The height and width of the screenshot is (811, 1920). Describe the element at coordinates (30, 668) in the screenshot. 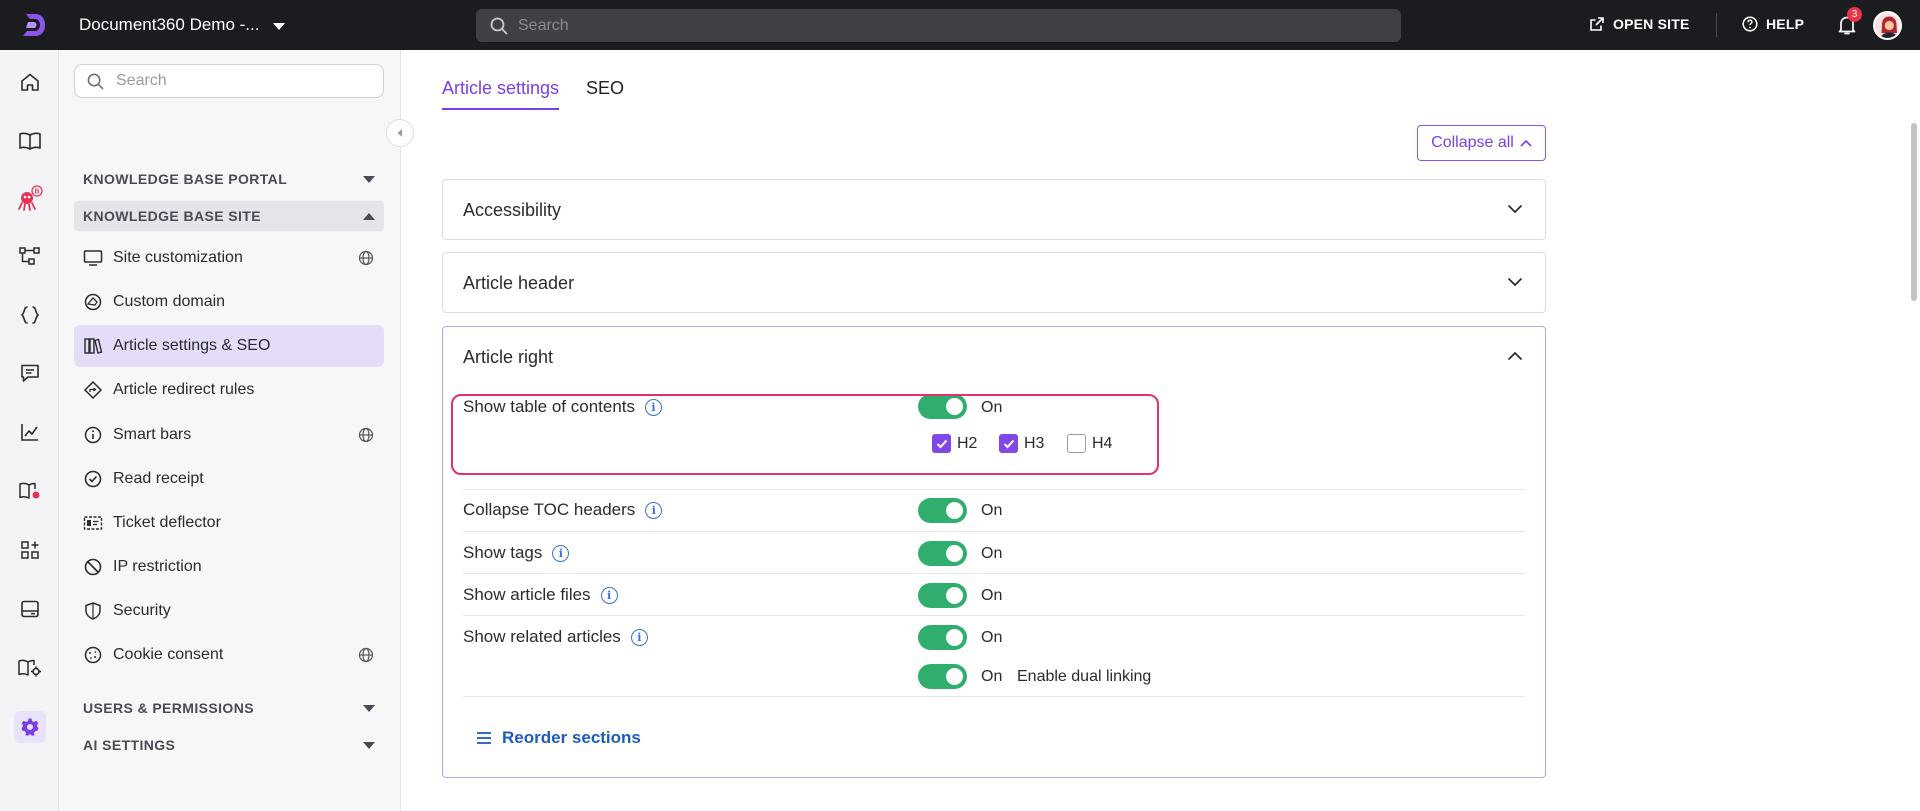

I see `rail-portal-settings` at that location.